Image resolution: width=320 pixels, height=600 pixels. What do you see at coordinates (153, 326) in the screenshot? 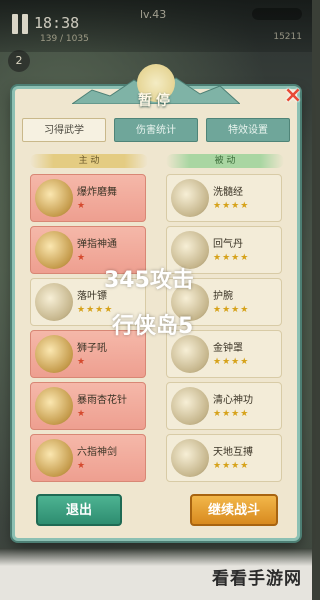
I see `overlay-watermark-line2: 行侠岛5` at bounding box center [153, 326].